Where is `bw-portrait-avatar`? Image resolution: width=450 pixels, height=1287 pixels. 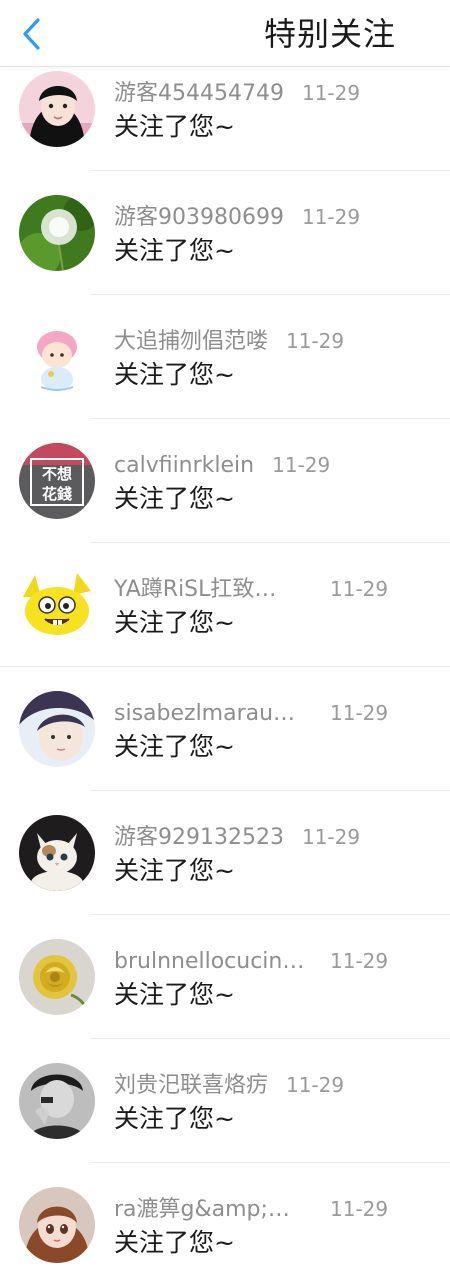
bw-portrait-avatar is located at coordinates (57, 1101).